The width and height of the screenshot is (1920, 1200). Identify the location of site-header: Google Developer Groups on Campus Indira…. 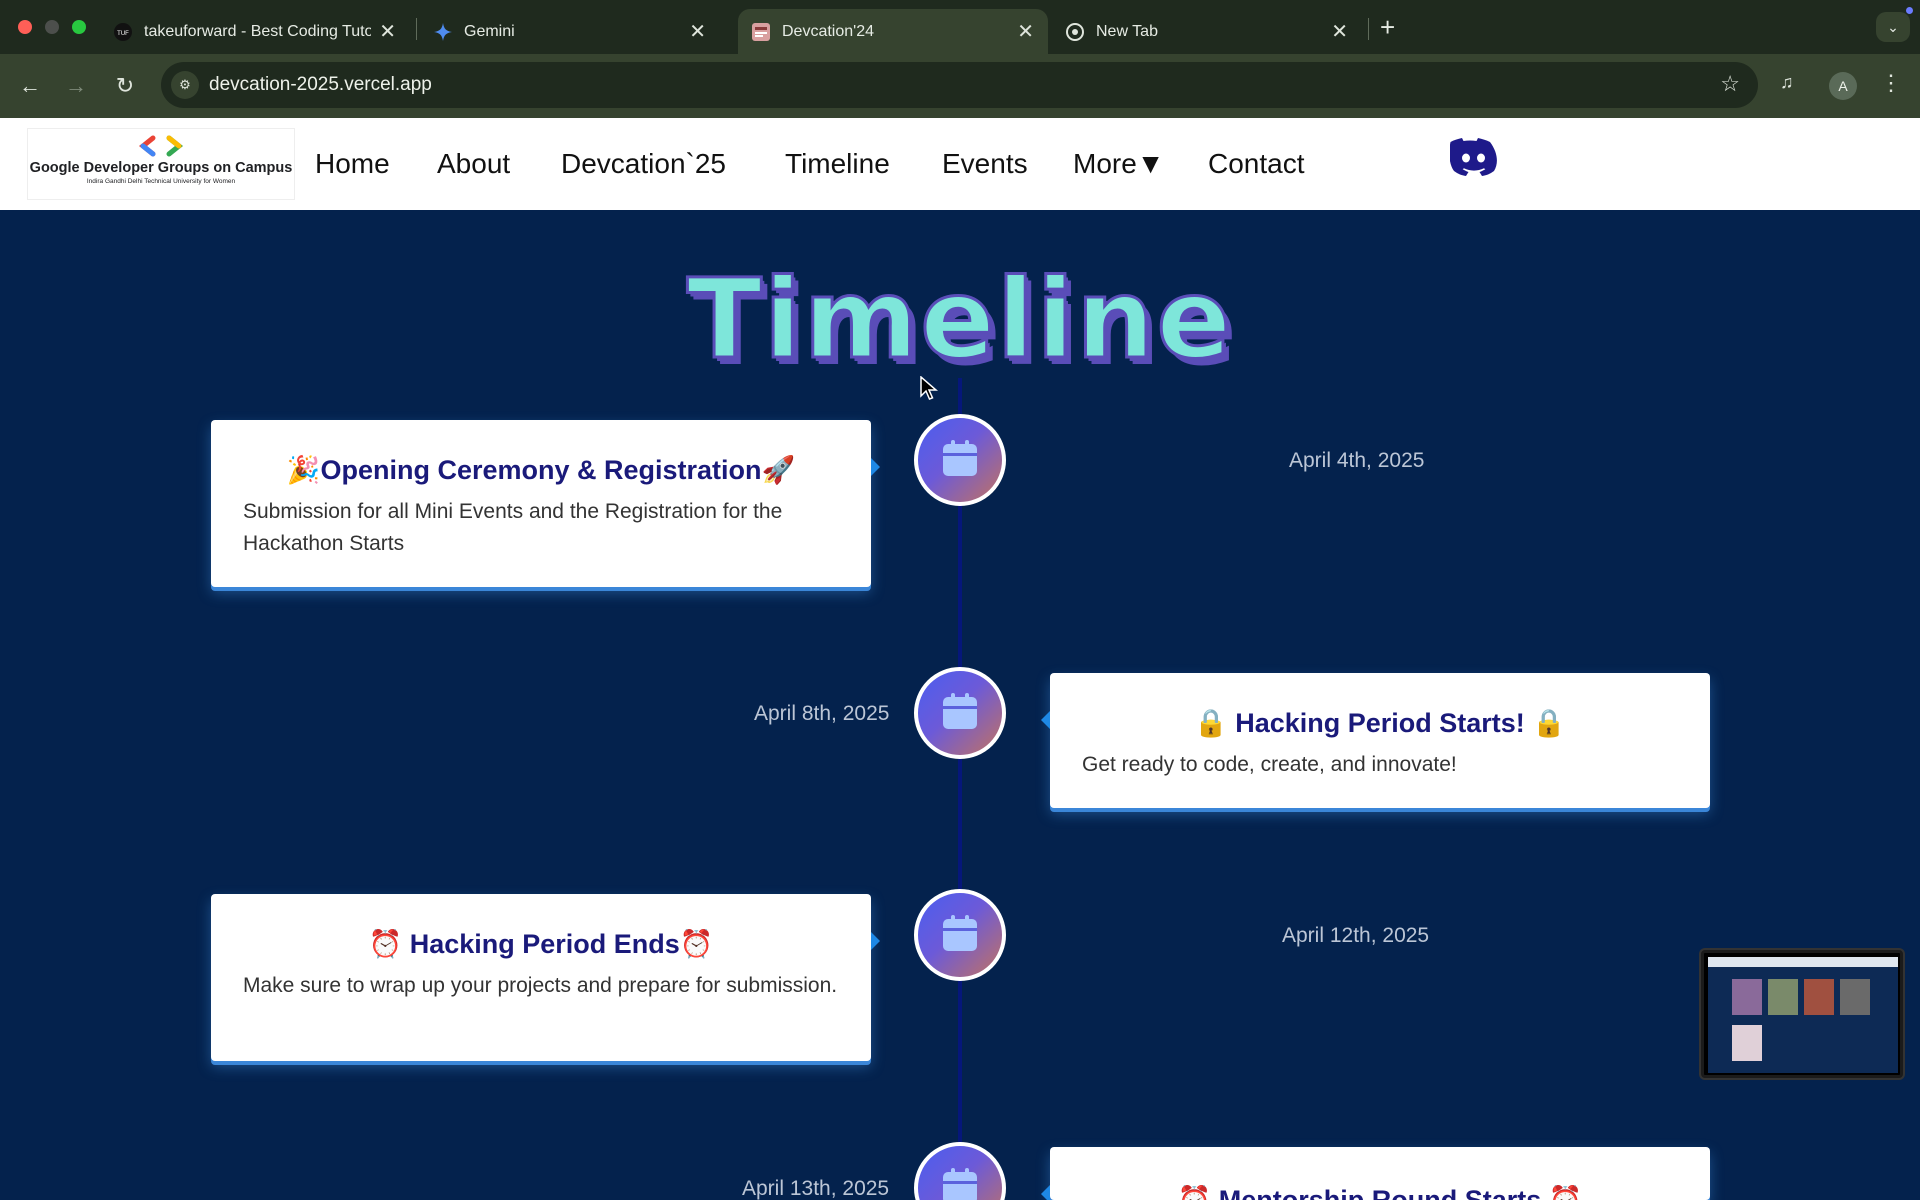
(960, 164).